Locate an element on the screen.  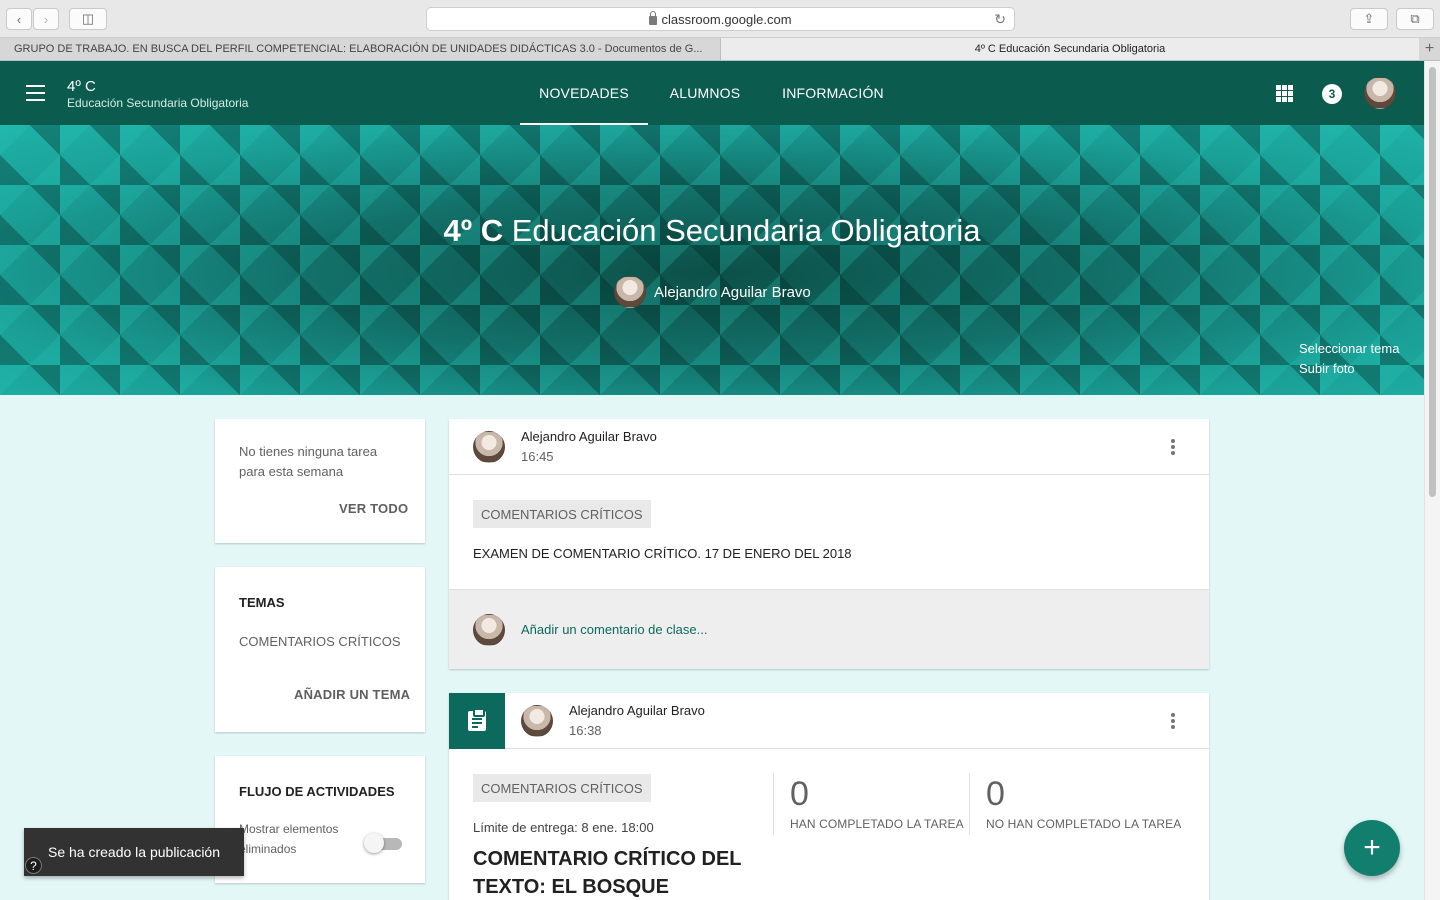
tab-informacion: INFORMACIÓN is located at coordinates (833, 93).